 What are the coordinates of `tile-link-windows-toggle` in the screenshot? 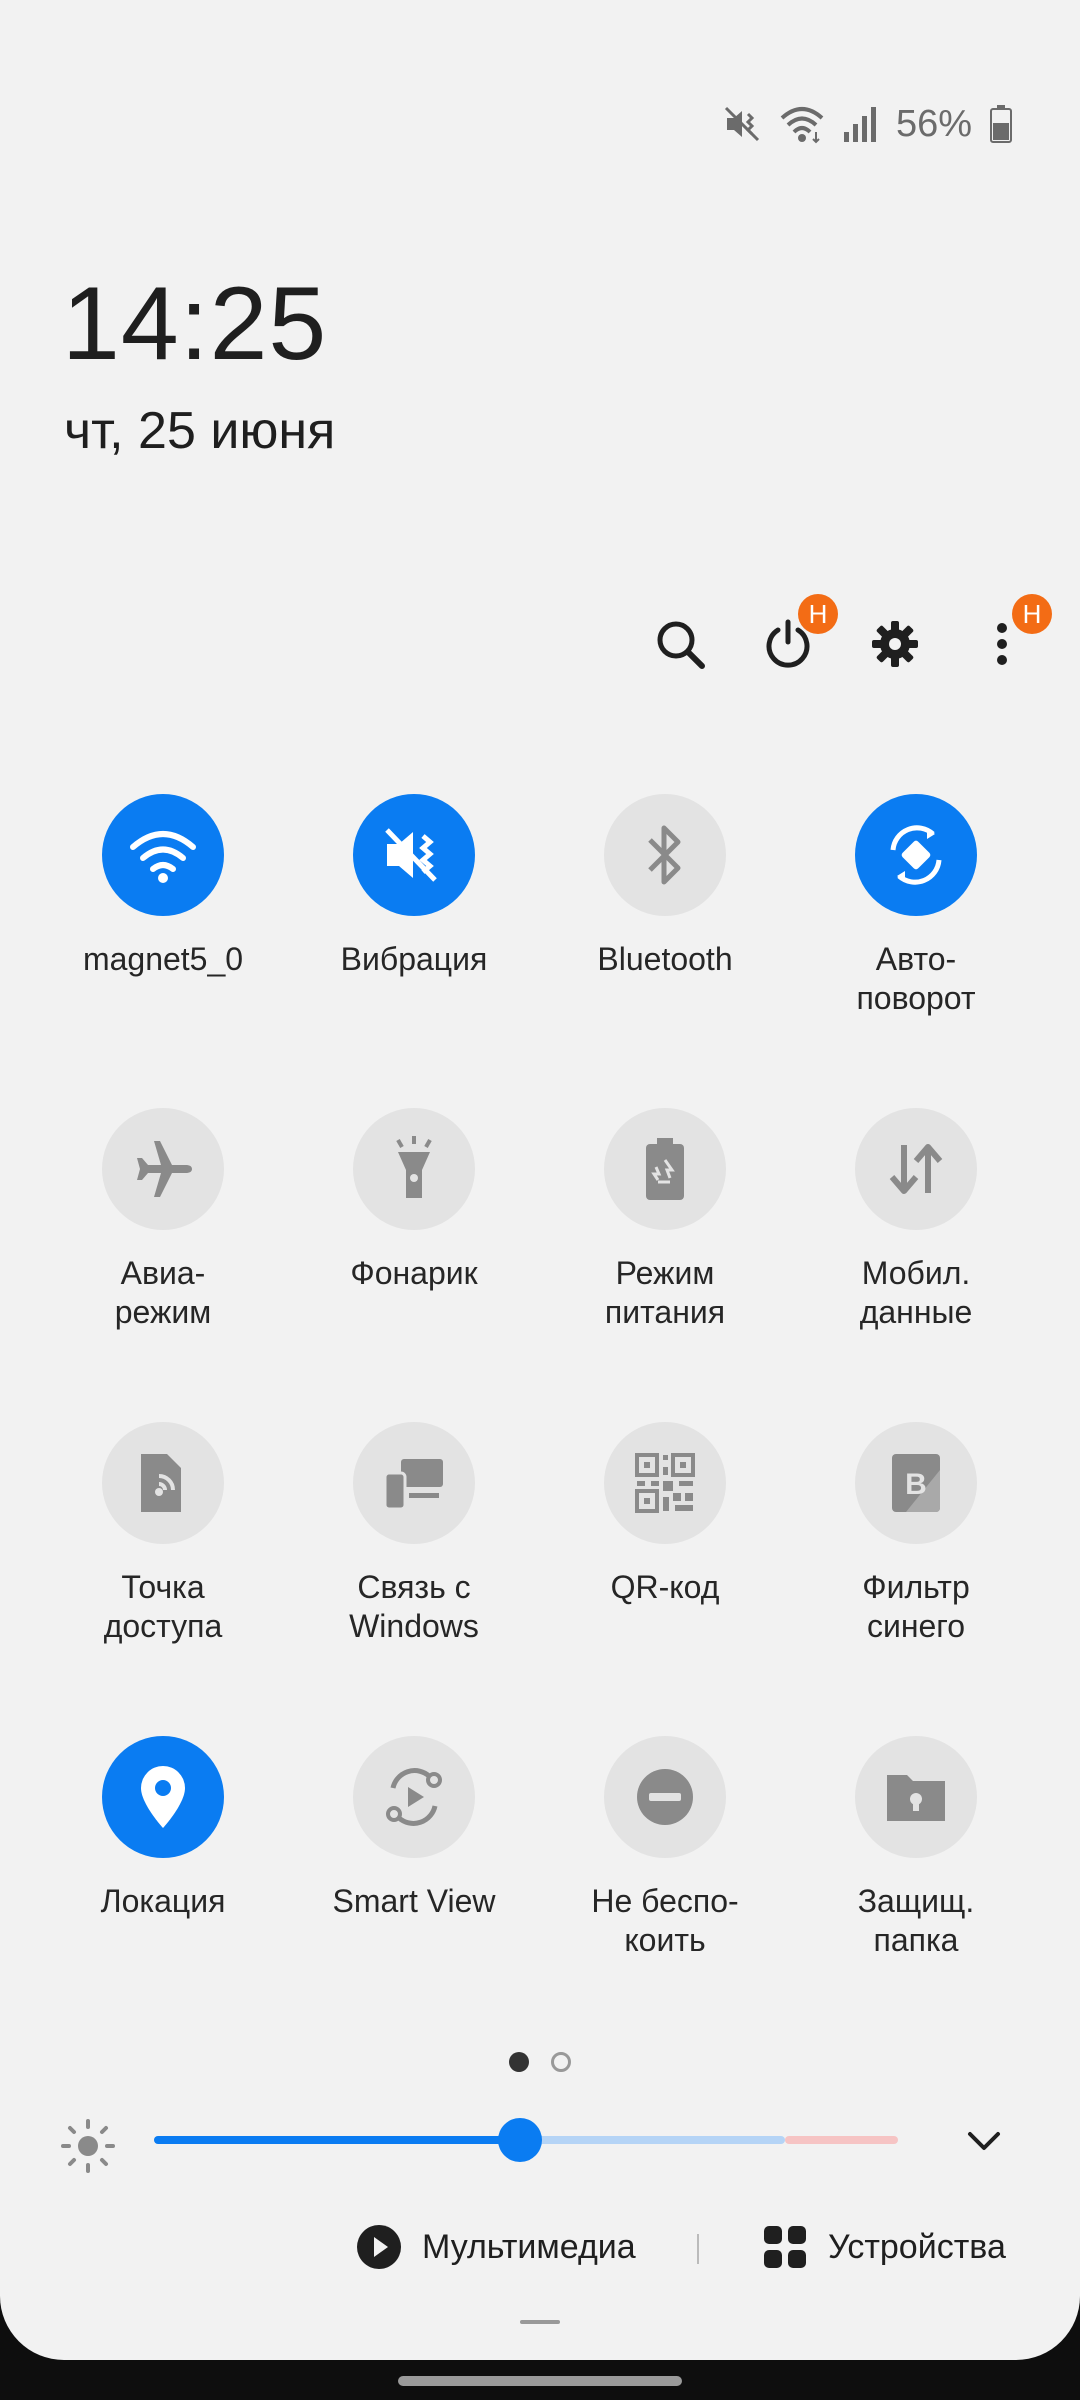 It's located at (414, 1483).